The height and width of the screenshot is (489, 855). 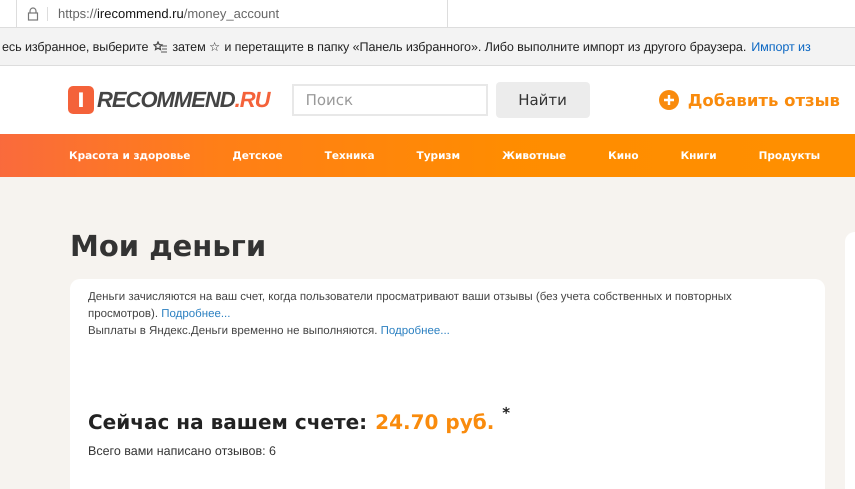 I want to click on search-field: Поиск, so click(x=390, y=100).